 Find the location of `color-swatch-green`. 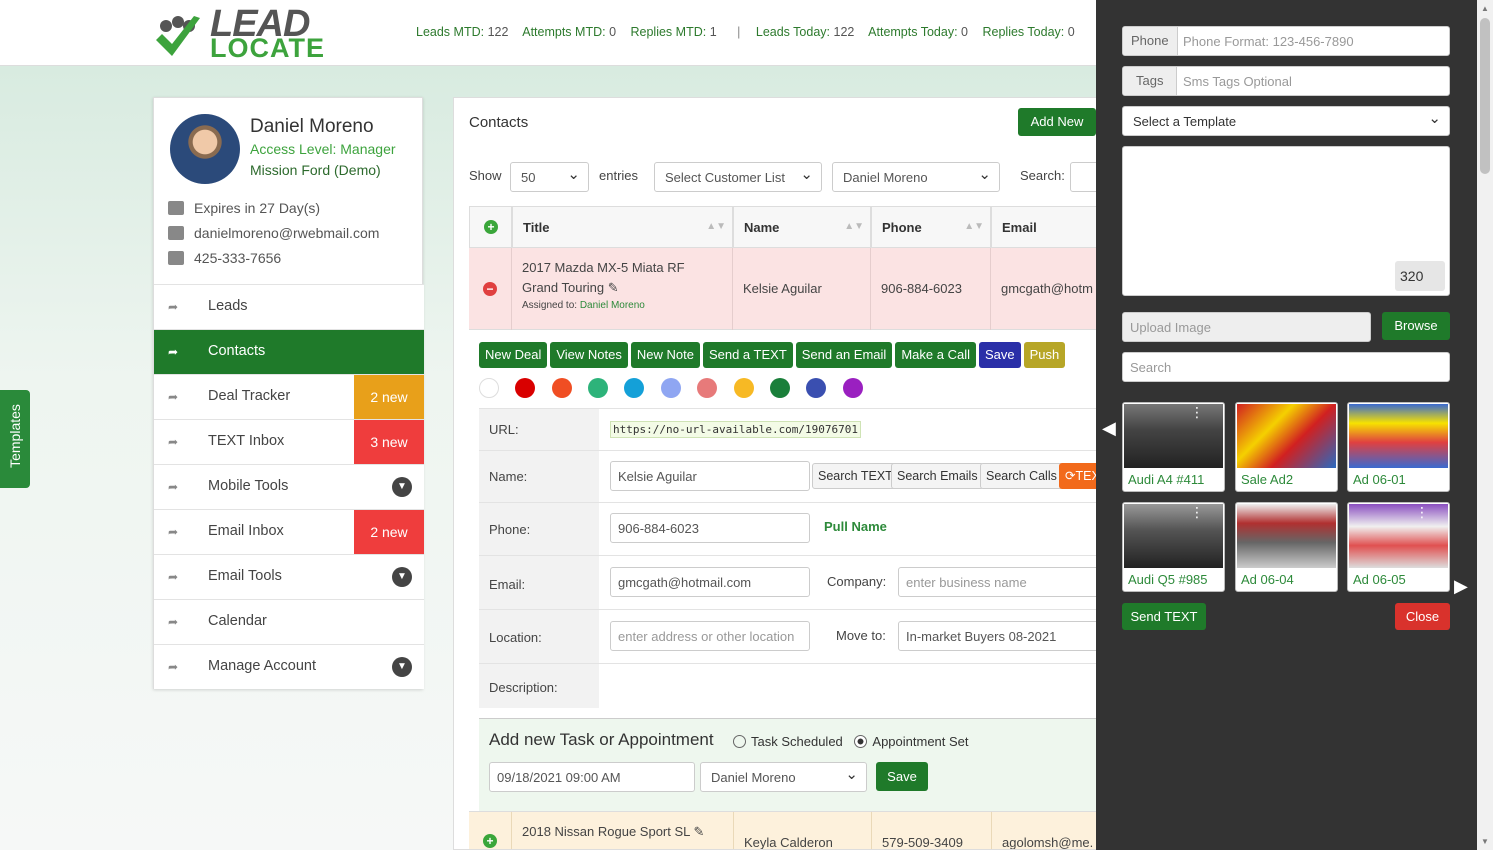

color-swatch-green is located at coordinates (780, 388).